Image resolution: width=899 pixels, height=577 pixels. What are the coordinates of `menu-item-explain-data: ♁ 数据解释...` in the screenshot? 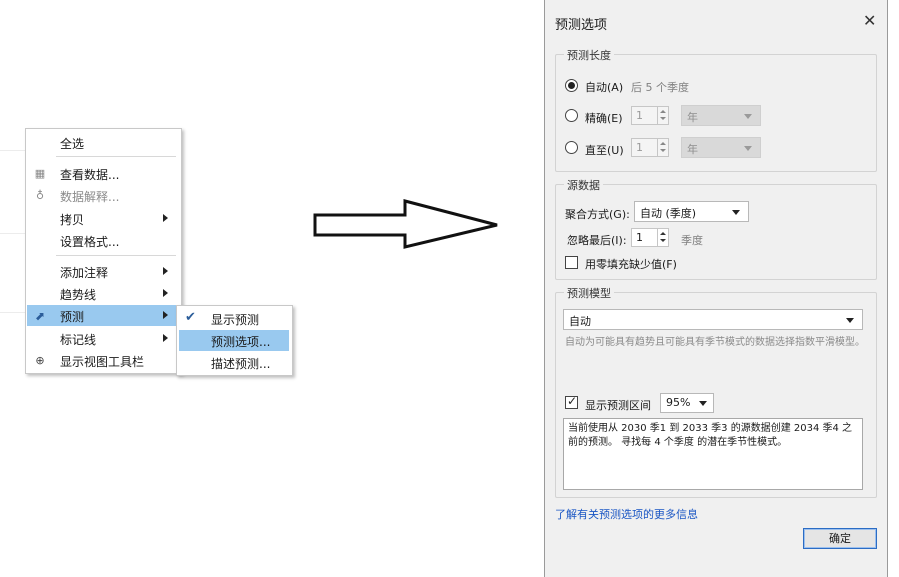 It's located at (103, 195).